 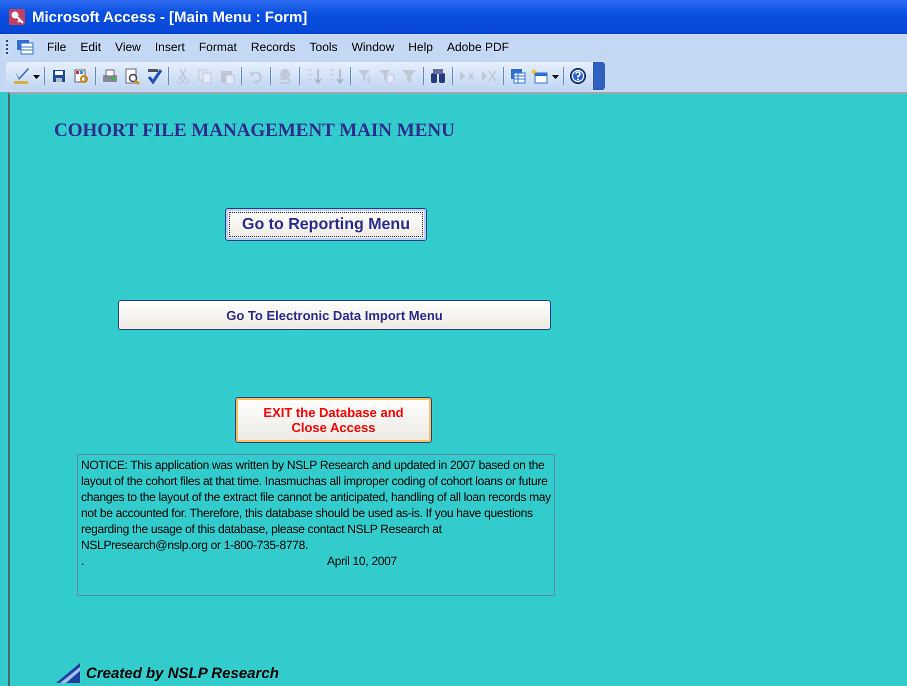 What do you see at coordinates (323, 47) in the screenshot?
I see `menu-item: Tools` at bounding box center [323, 47].